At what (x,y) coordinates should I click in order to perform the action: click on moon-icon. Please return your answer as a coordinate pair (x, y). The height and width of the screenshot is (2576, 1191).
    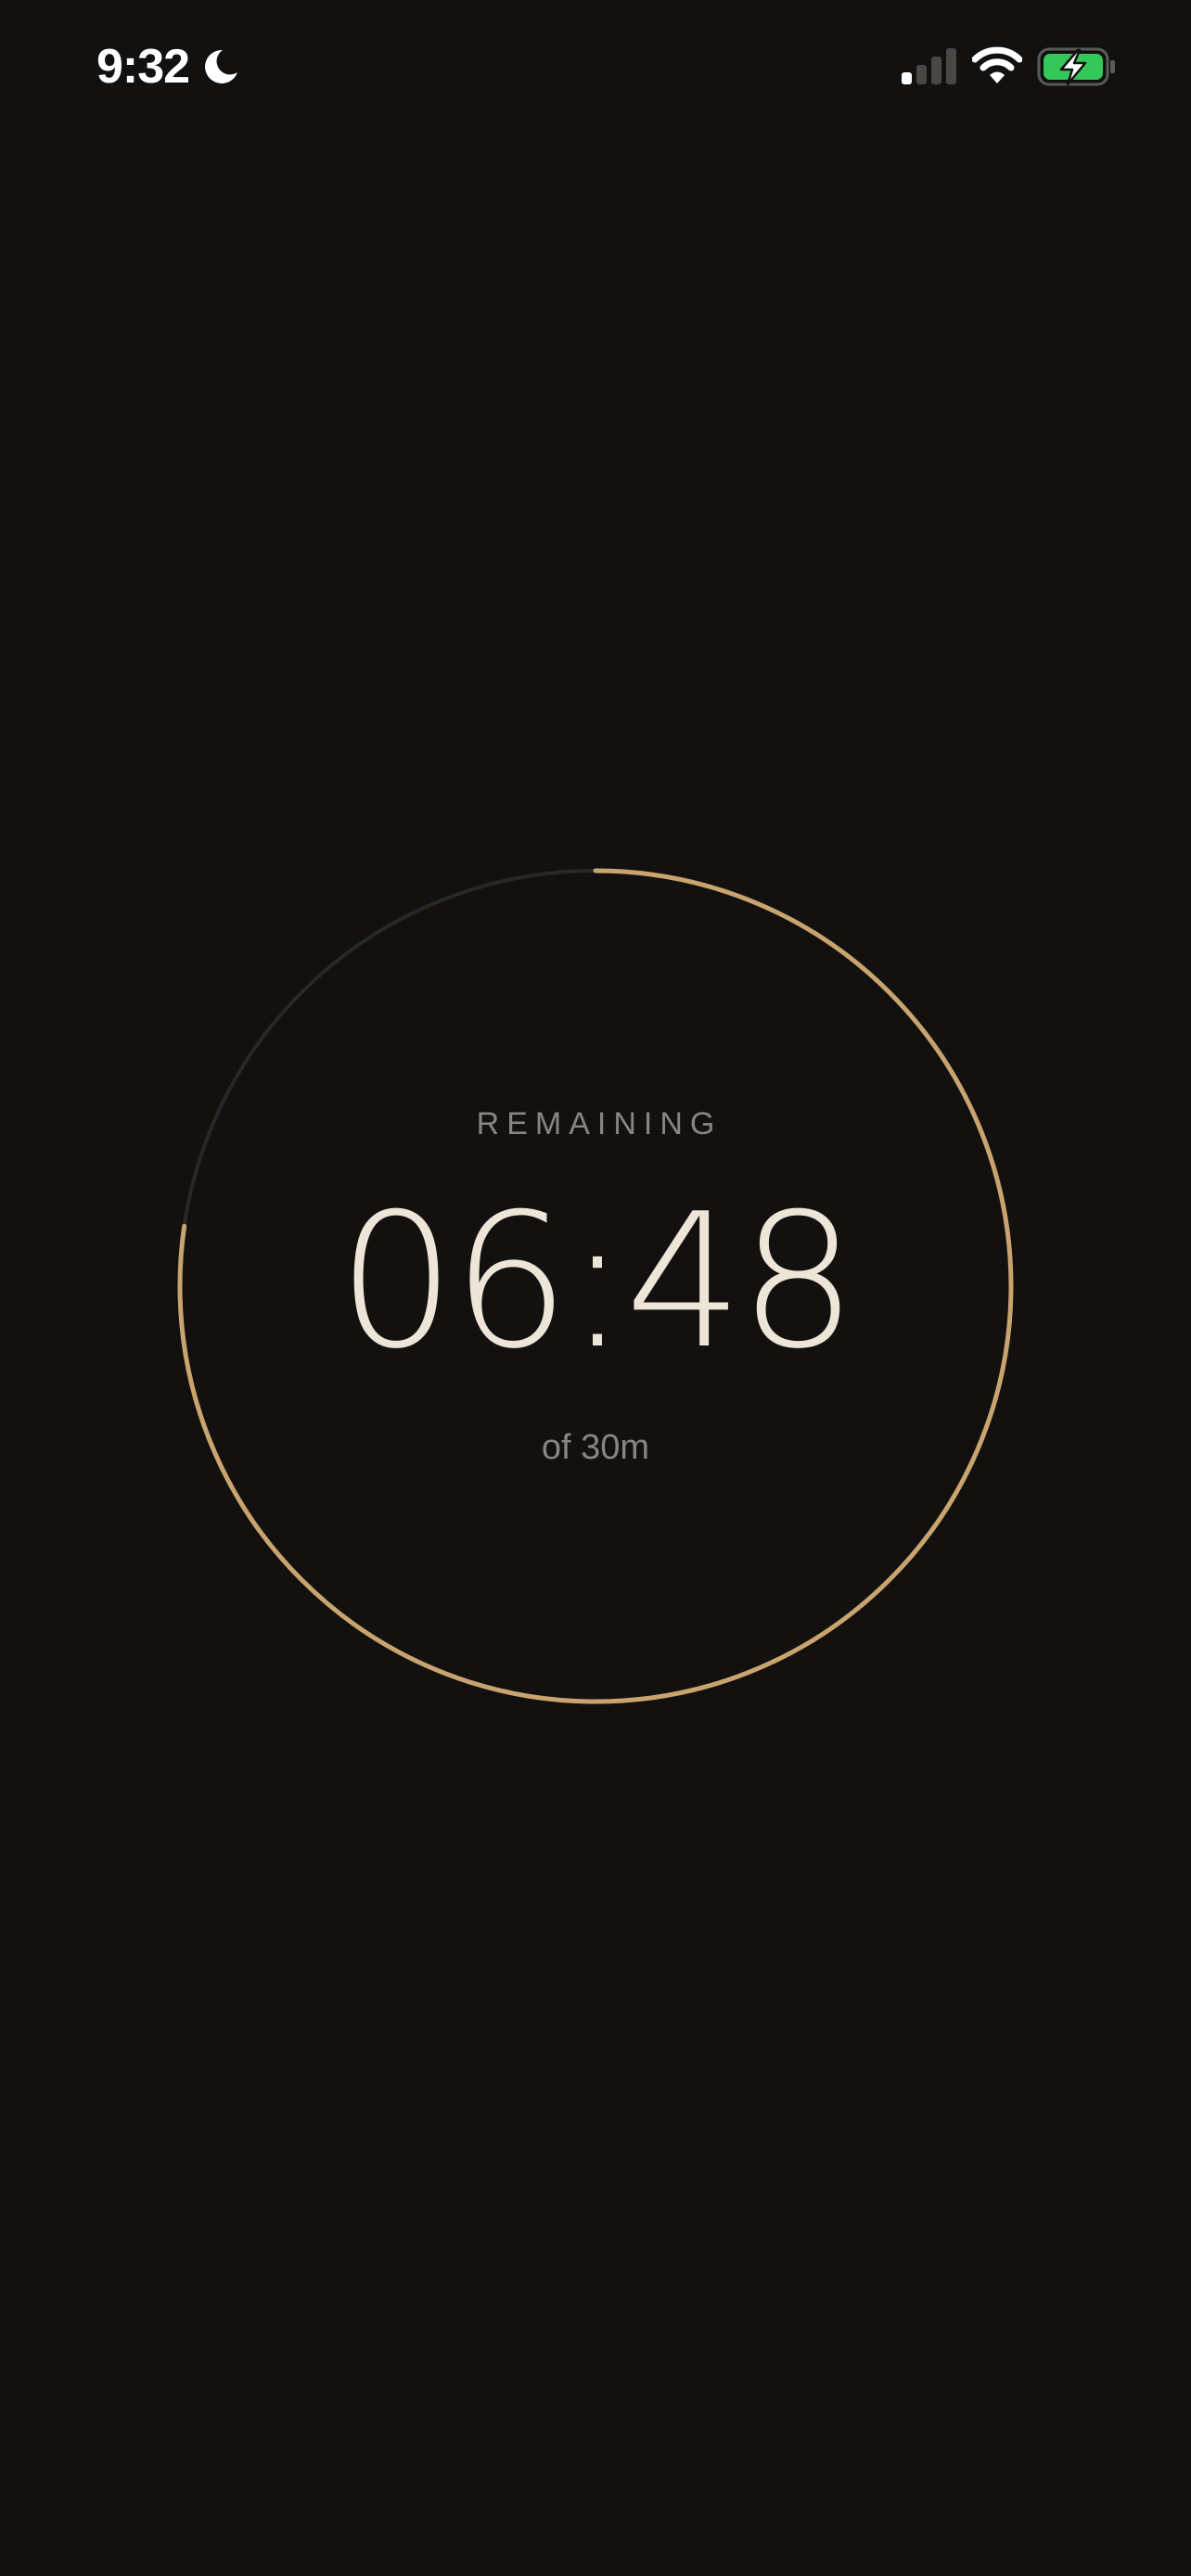
    Looking at the image, I should click on (222, 66).